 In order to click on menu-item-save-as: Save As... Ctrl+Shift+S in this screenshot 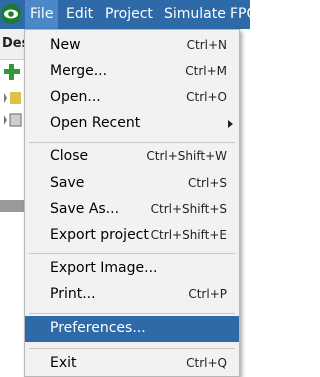, I will do `click(132, 210)`.